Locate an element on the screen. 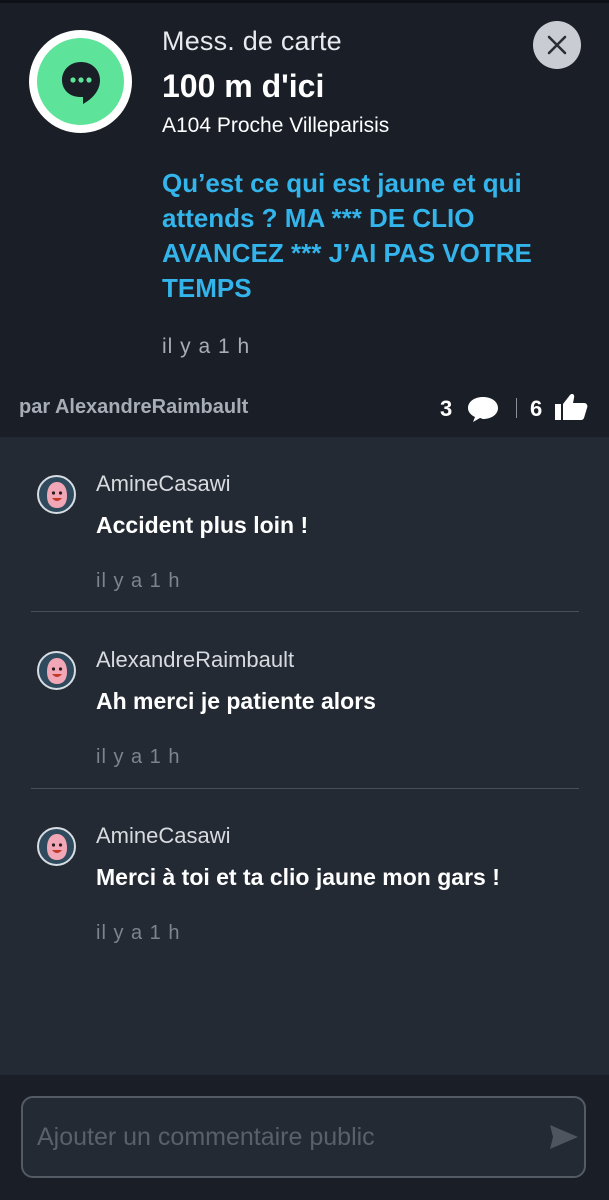 Image resolution: width=609 pixels, height=1200 pixels. comment-composer is located at coordinates (304, 1137).